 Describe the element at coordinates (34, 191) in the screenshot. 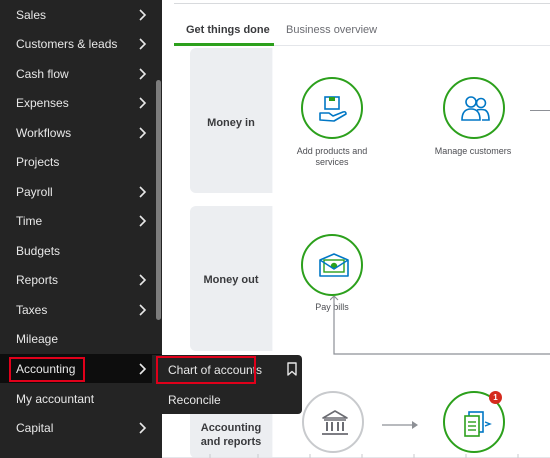

I see `sidebar-item-label: Payroll` at that location.